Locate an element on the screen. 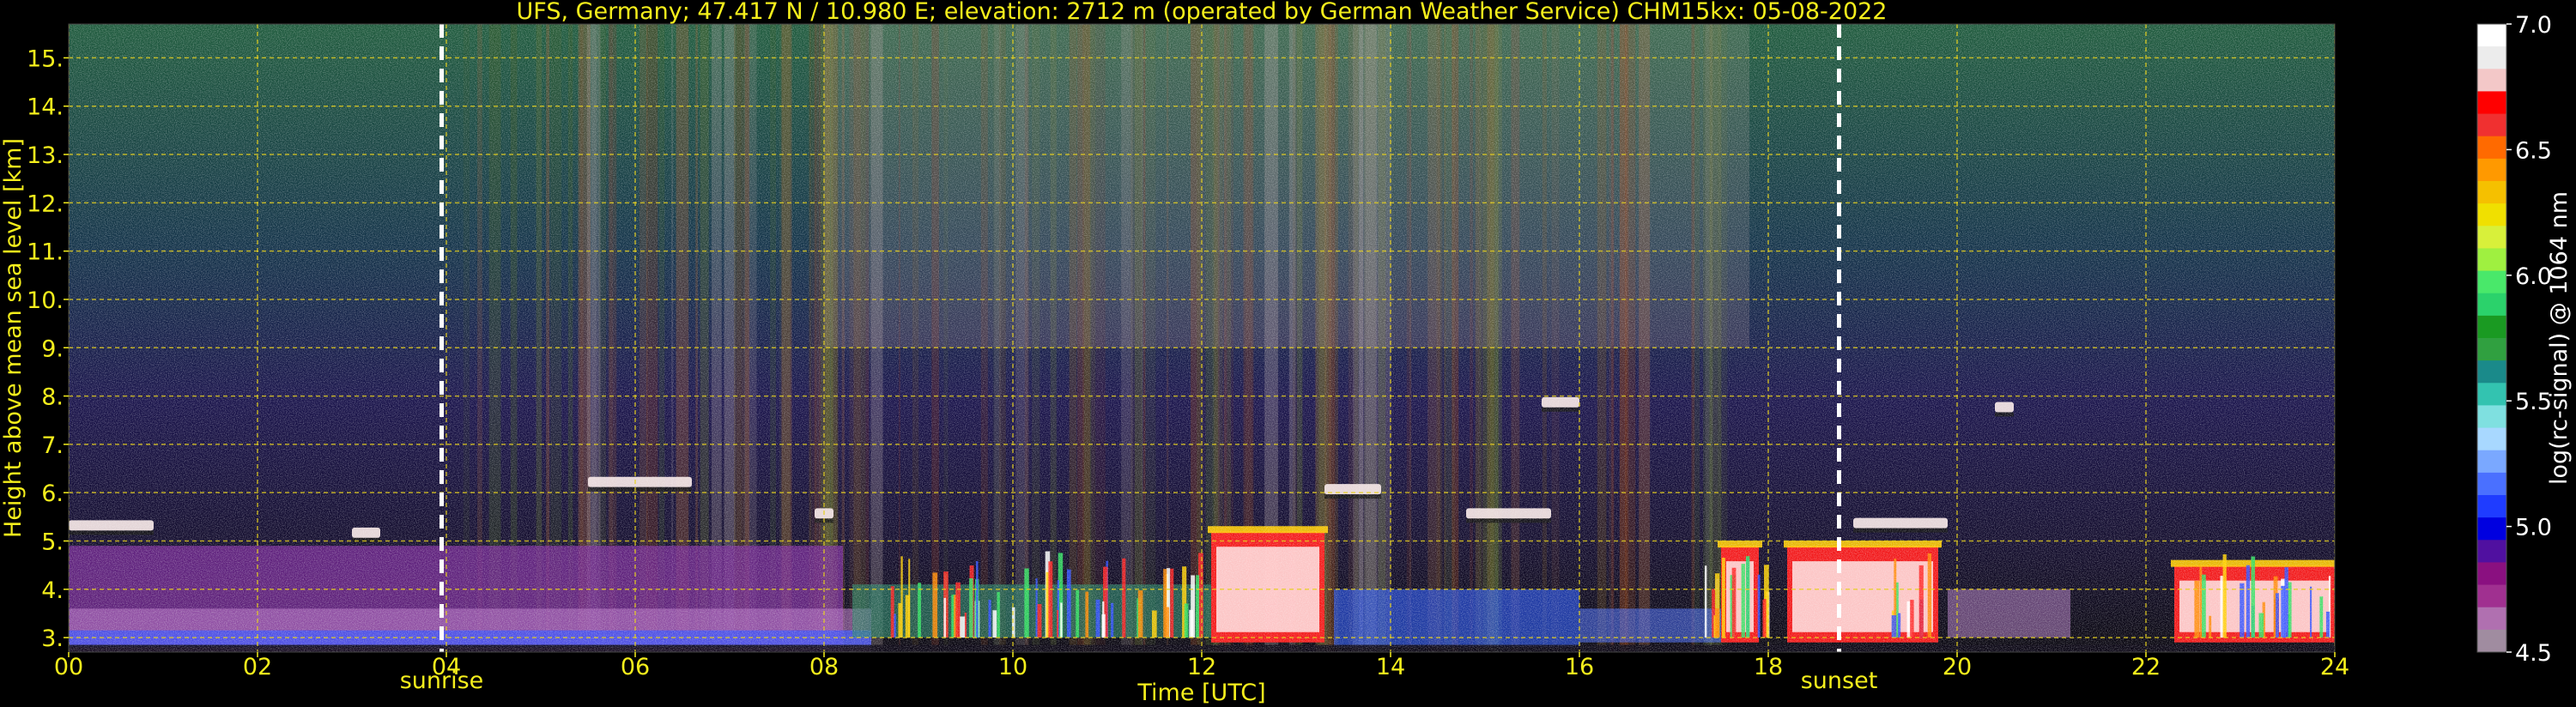  y-tick-label: 5. is located at coordinates (52, 542).